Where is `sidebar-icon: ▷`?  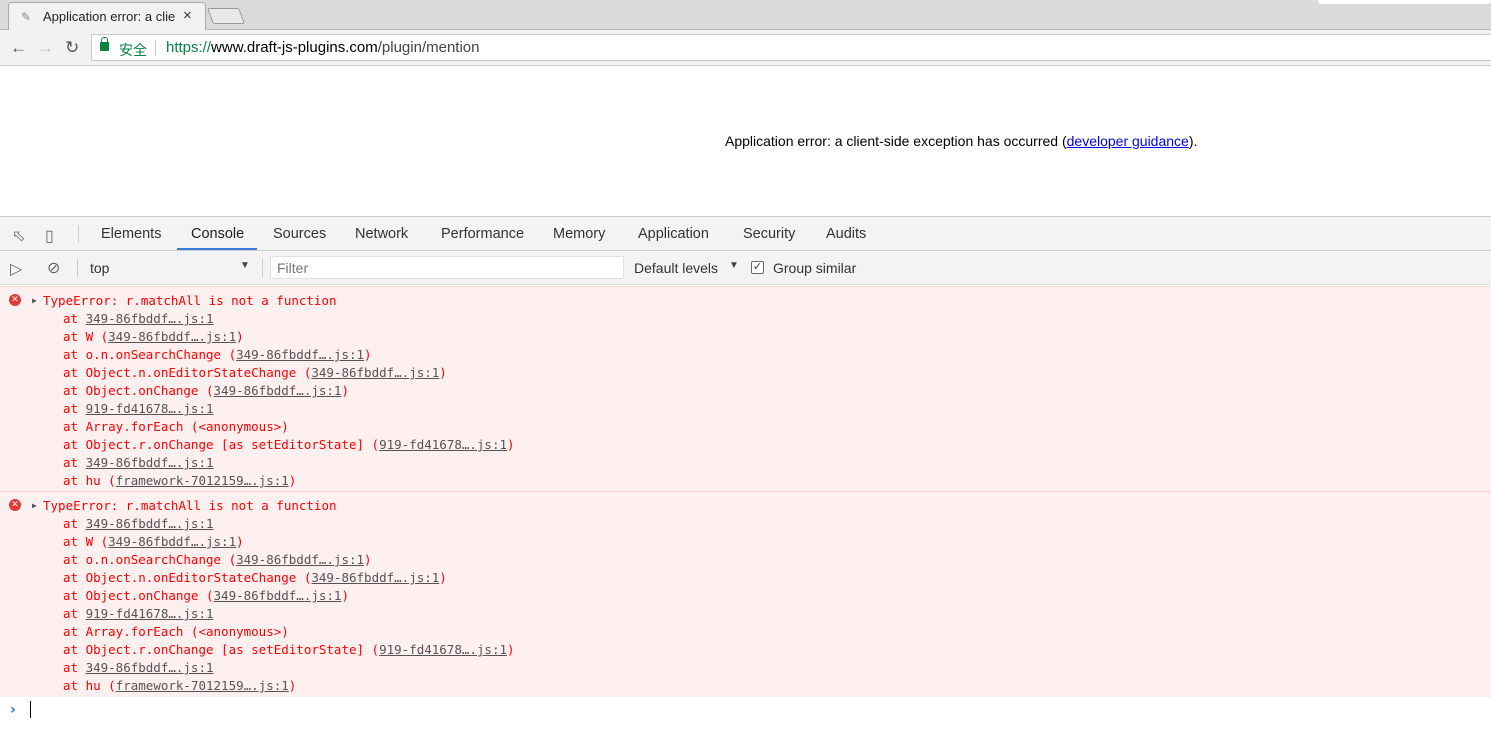
sidebar-icon: ▷ is located at coordinates (16, 269).